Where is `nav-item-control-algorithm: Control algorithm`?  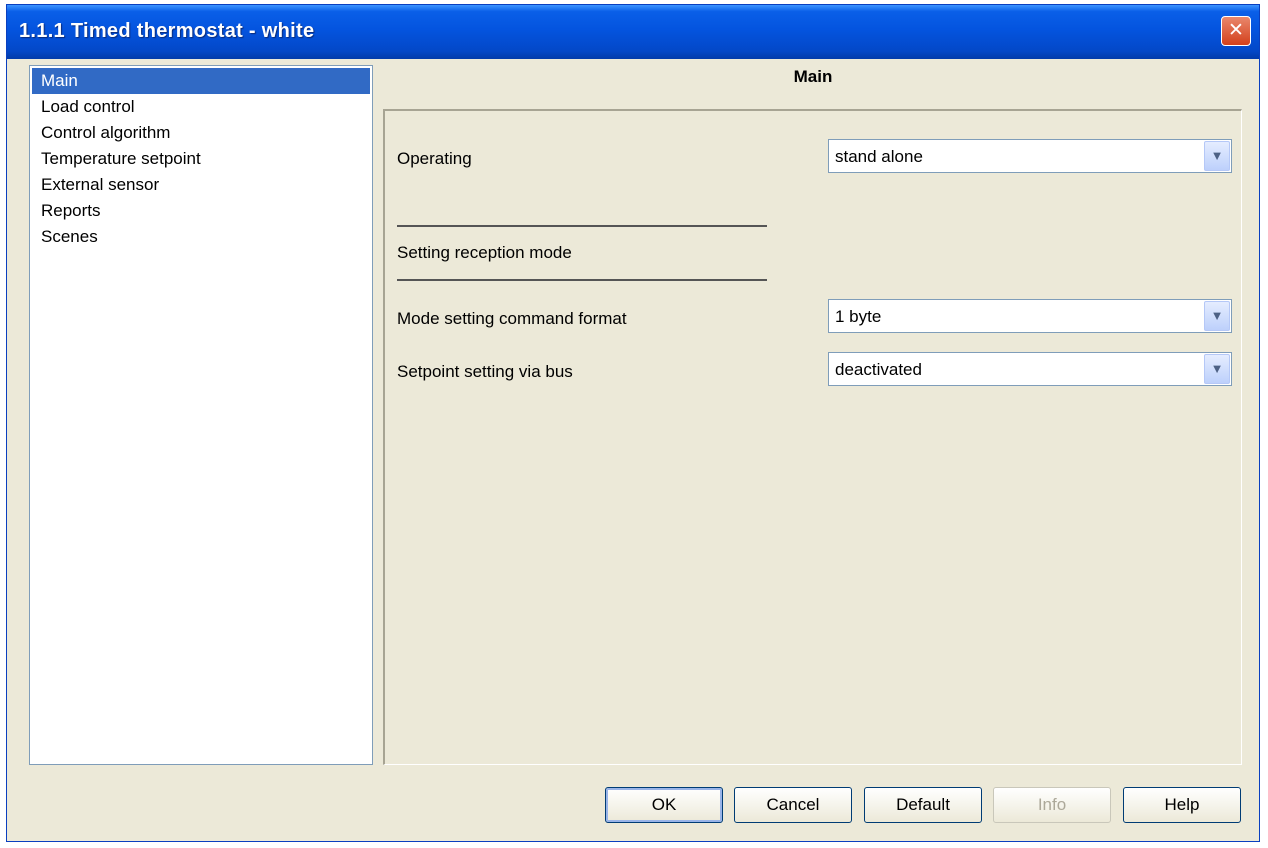
nav-item-control-algorithm: Control algorithm is located at coordinates (201, 133).